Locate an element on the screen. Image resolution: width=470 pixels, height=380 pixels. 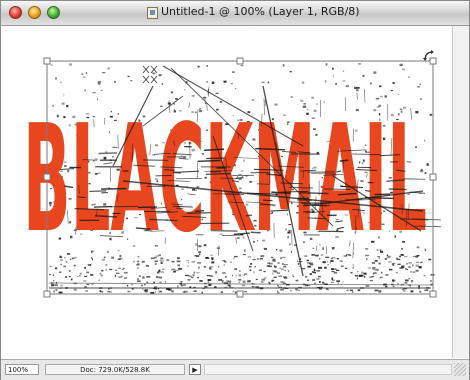
status-bar: 100% Doc: 729.0K/528.8K ▶ is located at coordinates (235, 369).